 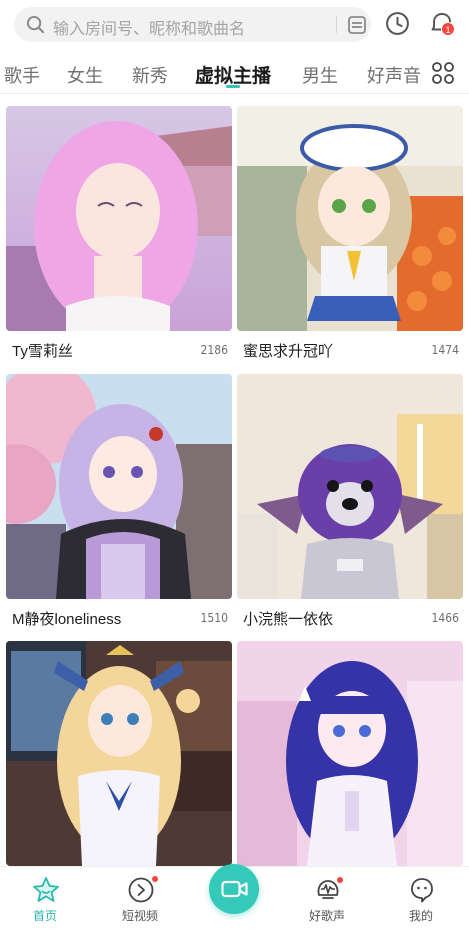 What do you see at coordinates (288, 351) in the screenshot?
I see `room-name: 蜜思求升冠吖` at bounding box center [288, 351].